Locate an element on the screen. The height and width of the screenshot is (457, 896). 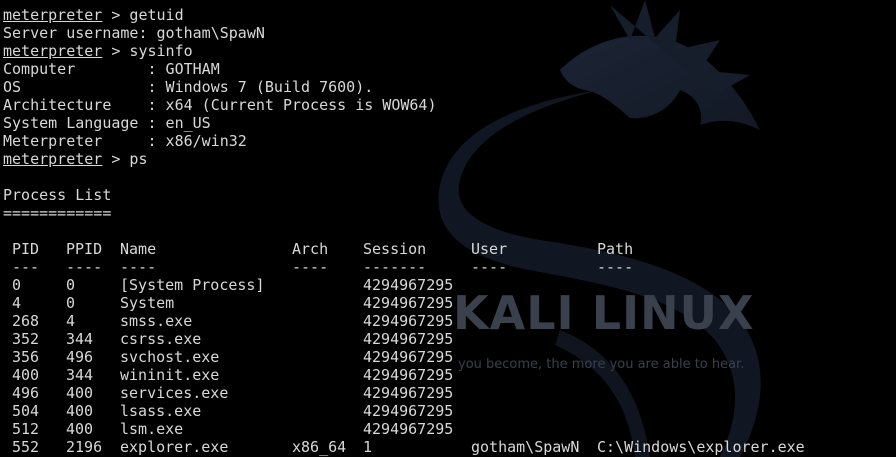
cell-session: 1 is located at coordinates (368, 447).